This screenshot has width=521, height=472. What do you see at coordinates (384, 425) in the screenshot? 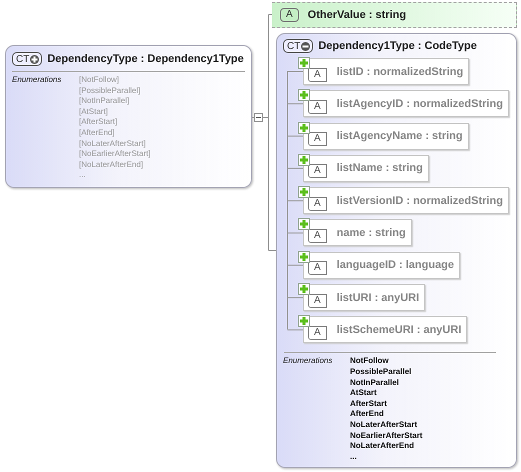
I see `enum-value: NoLaterAfterStart` at bounding box center [384, 425].